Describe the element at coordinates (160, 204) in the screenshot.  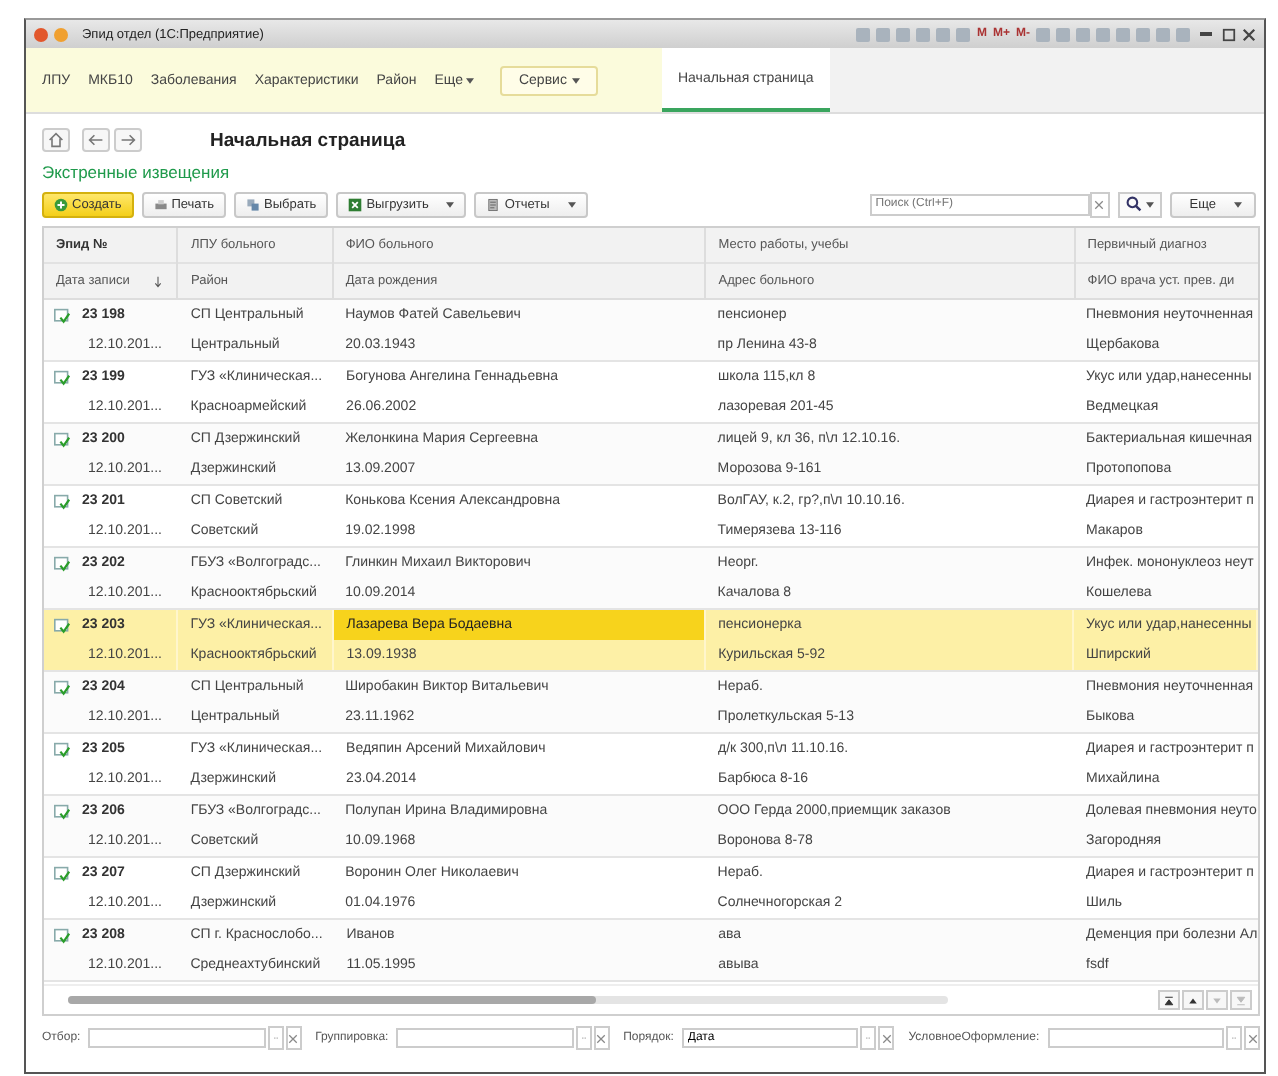
I see `printer-icon` at that location.